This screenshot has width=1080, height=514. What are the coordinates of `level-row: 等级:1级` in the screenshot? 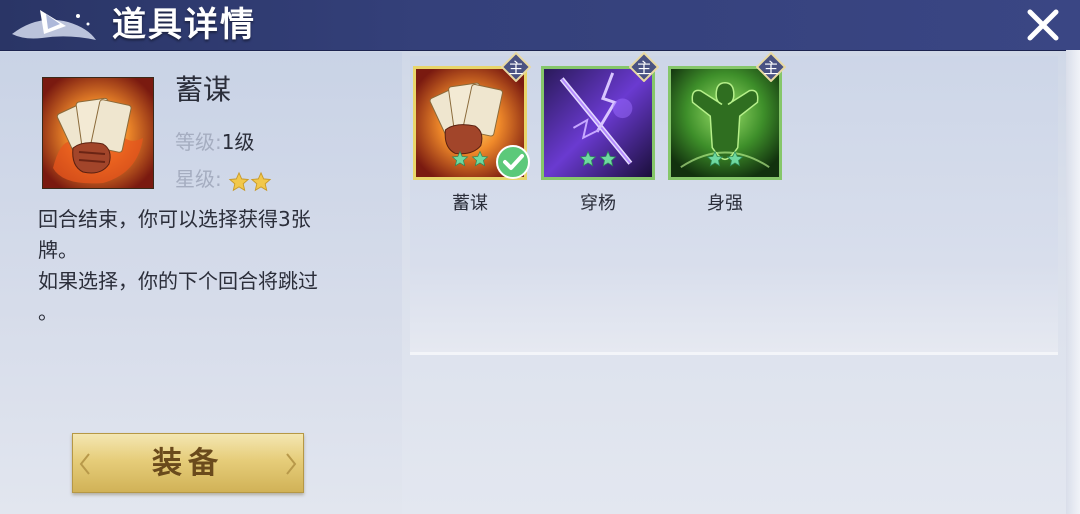 It's located at (214, 140).